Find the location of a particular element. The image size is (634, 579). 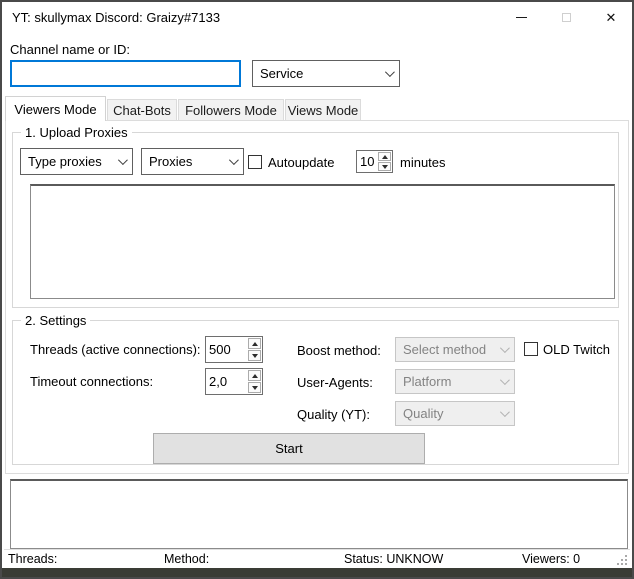

boost-method-select: Select method is located at coordinates (455, 349).